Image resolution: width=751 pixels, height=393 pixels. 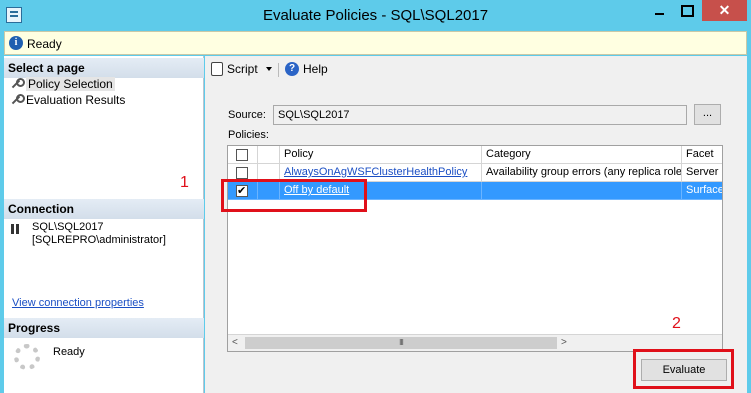 I want to click on grid-header-row: Policy Category Facet, so click(x=475, y=155).